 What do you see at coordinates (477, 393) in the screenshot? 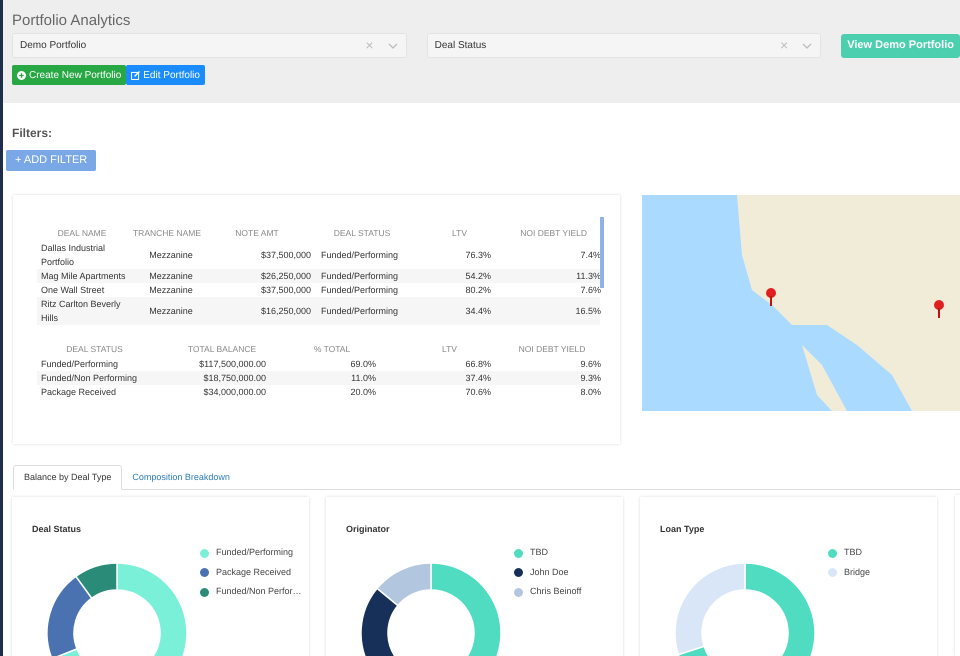
I see `table-cell-text: 70.6%` at bounding box center [477, 393].